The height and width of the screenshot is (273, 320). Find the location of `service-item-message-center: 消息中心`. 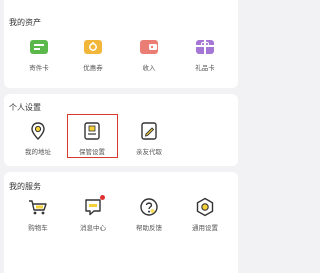

service-item-message-center: 消息中心 is located at coordinates (93, 213).